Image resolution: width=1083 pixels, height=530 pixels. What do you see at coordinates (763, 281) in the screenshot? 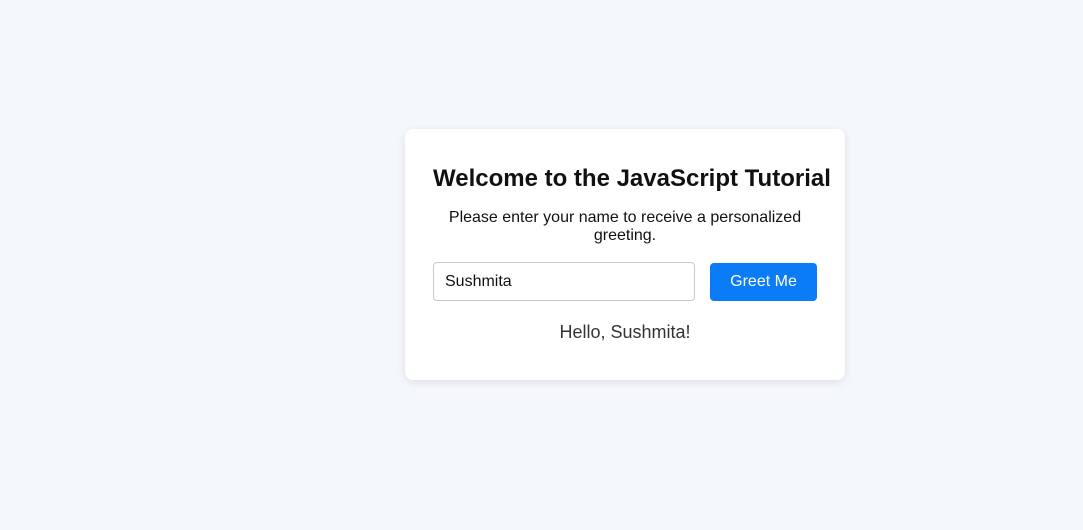
I see `greet-me-button: Greet Me` at bounding box center [763, 281].